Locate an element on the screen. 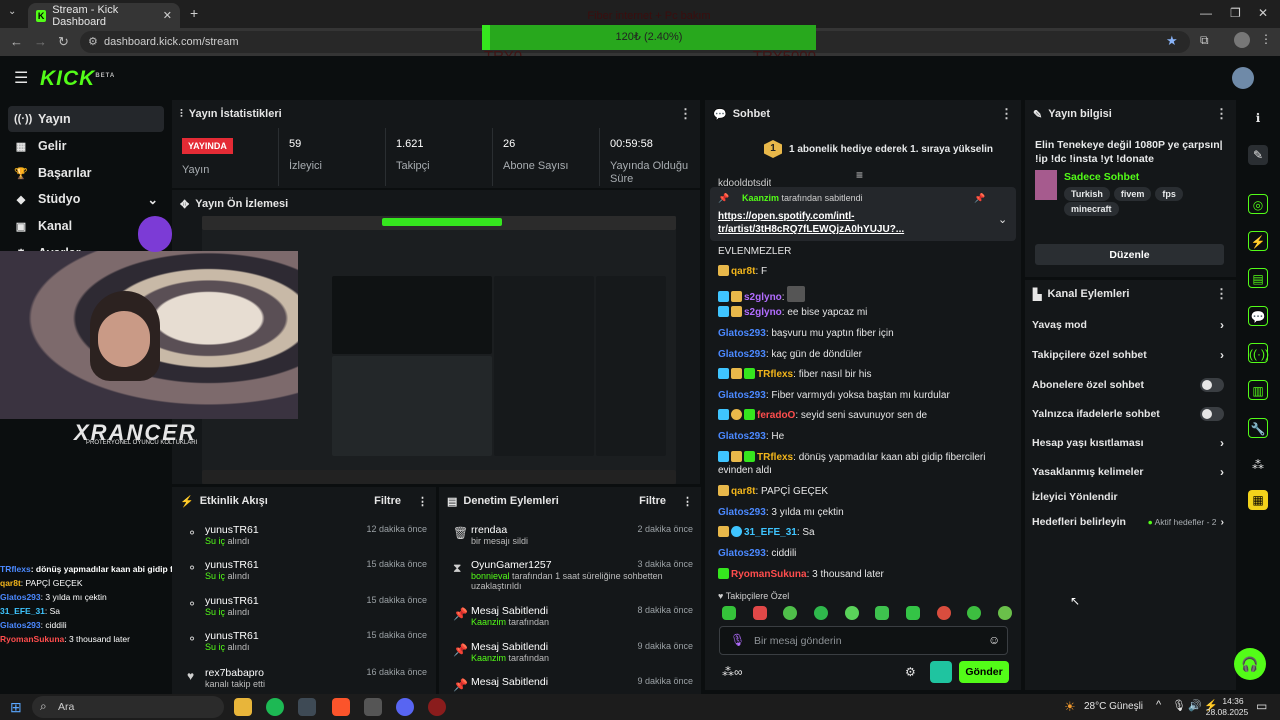 The image size is (1280, 720). windows-start-icon: ⊞ is located at coordinates (16, 707).